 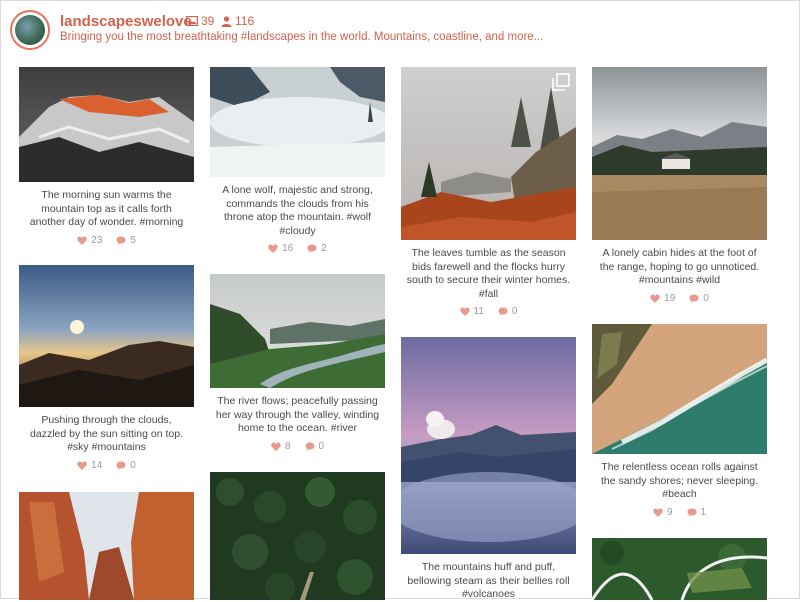 What do you see at coordinates (106, 240) in the screenshot?
I see `post-meta: 23 5` at bounding box center [106, 240].